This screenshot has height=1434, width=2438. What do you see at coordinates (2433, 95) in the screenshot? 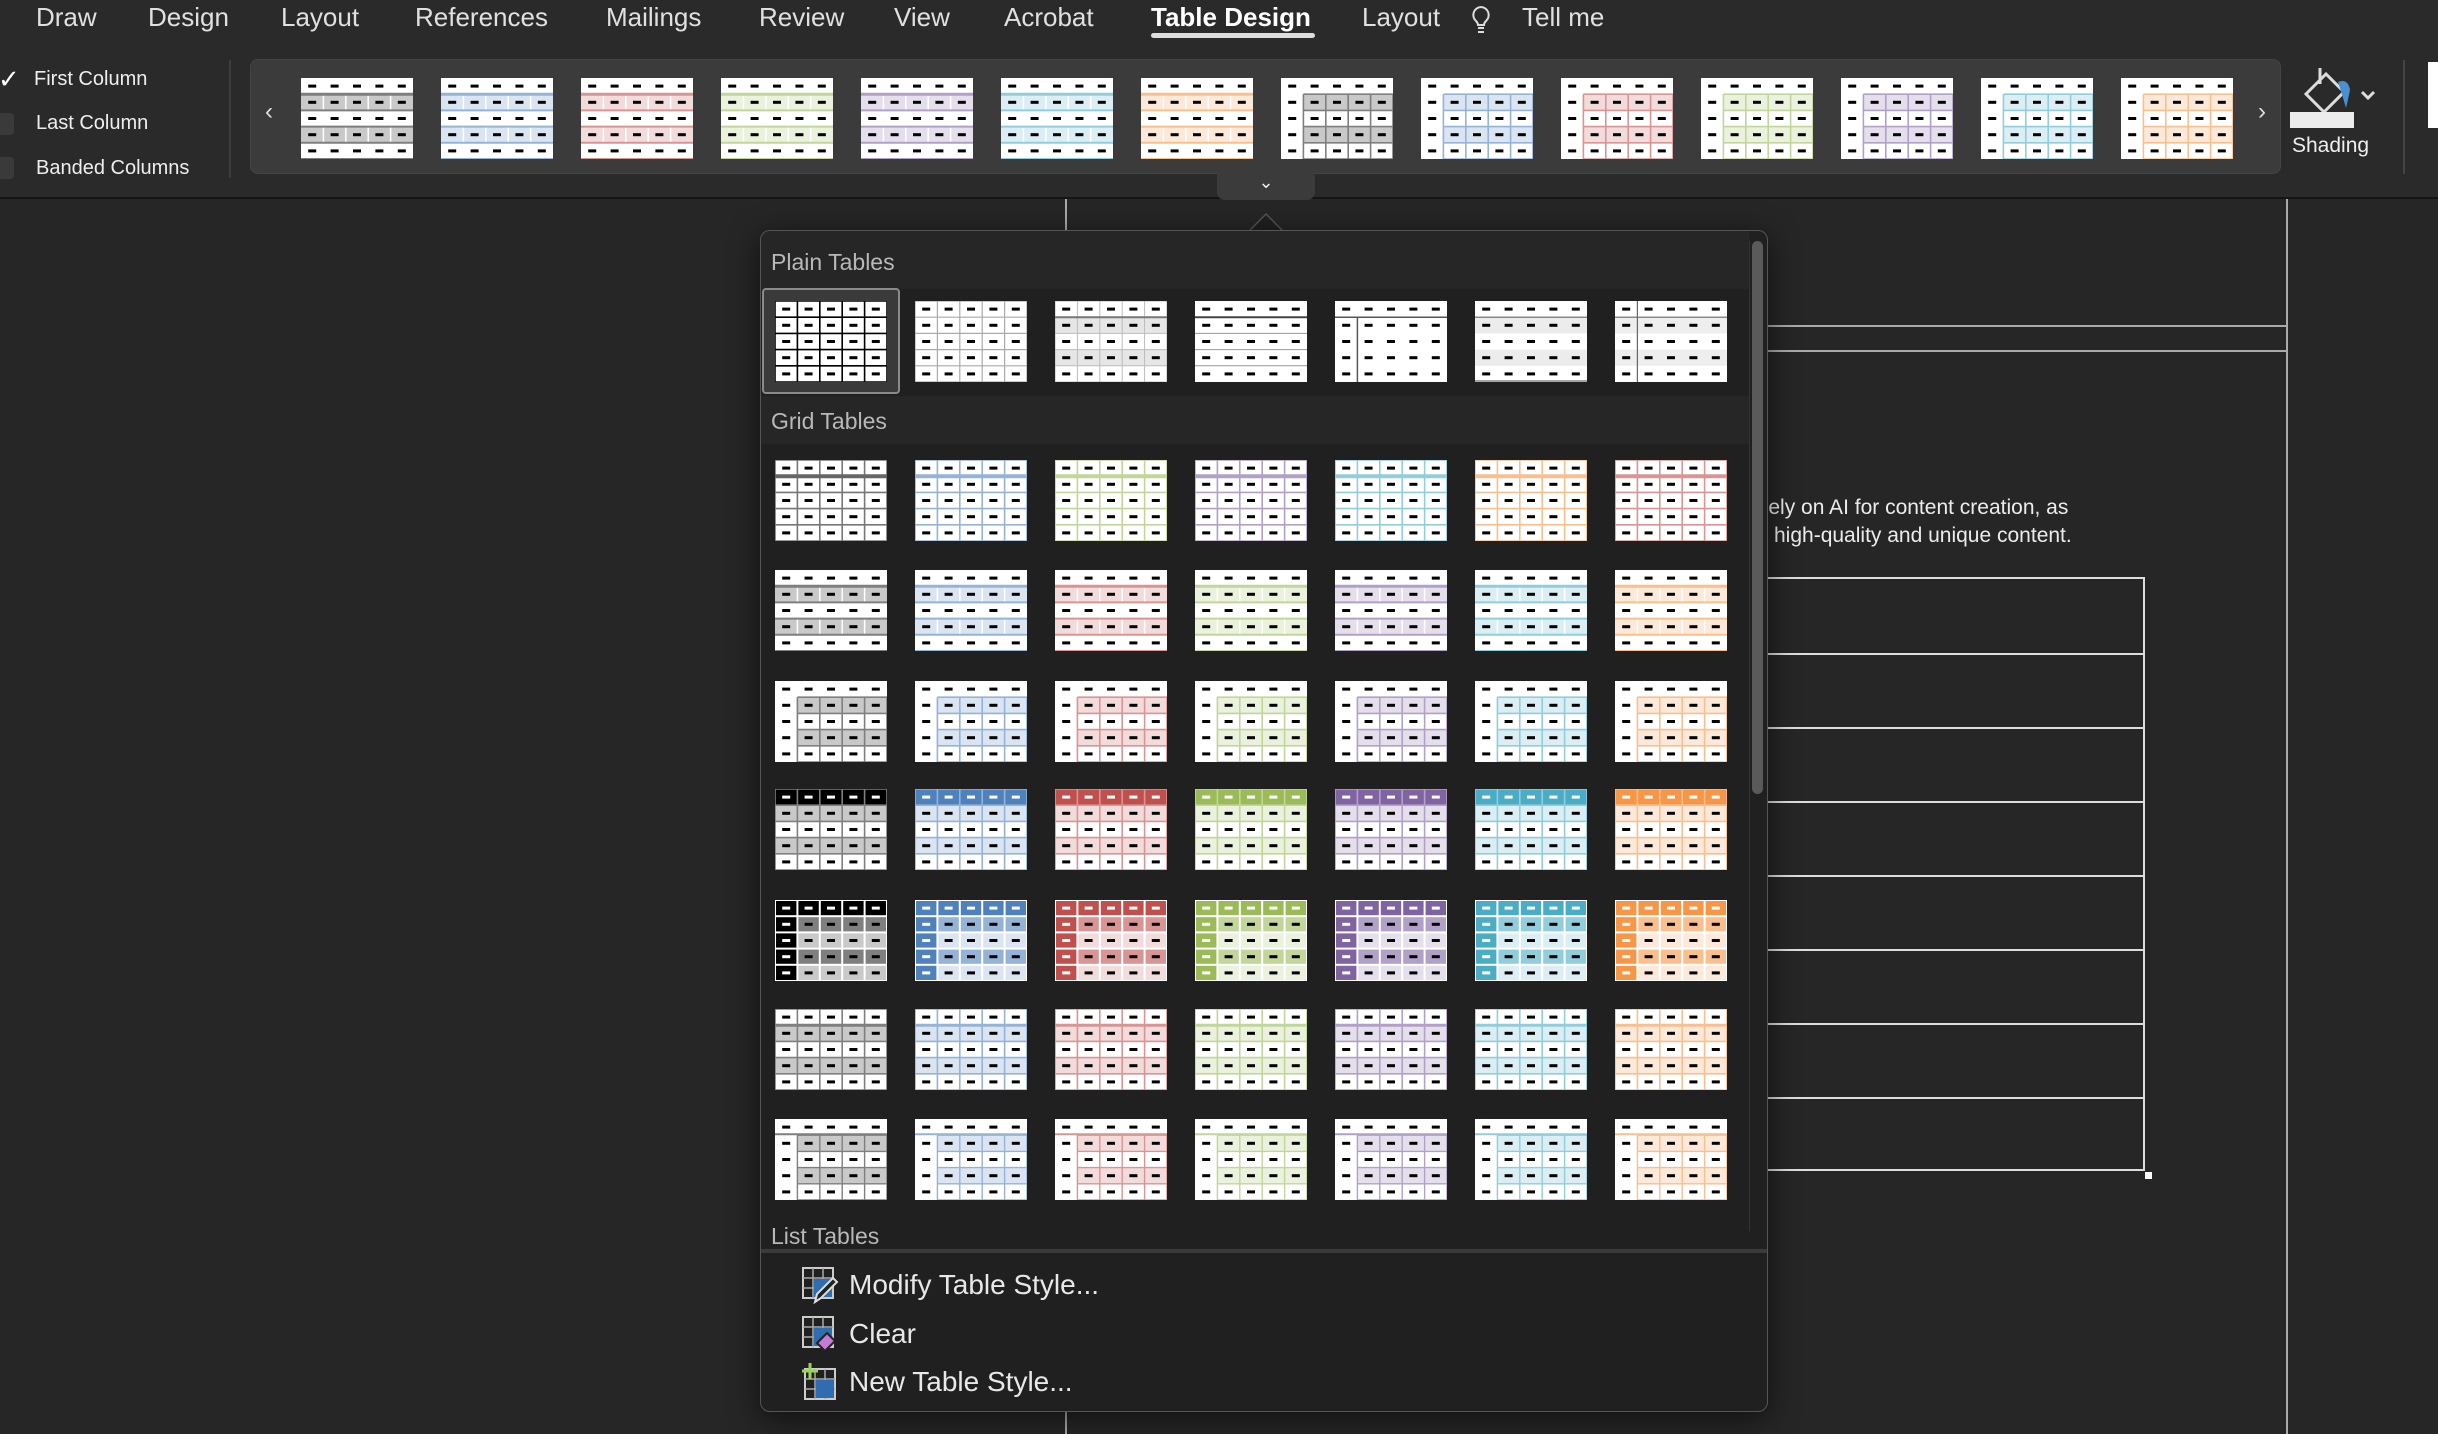
I see `next-group-thumbnail` at bounding box center [2433, 95].